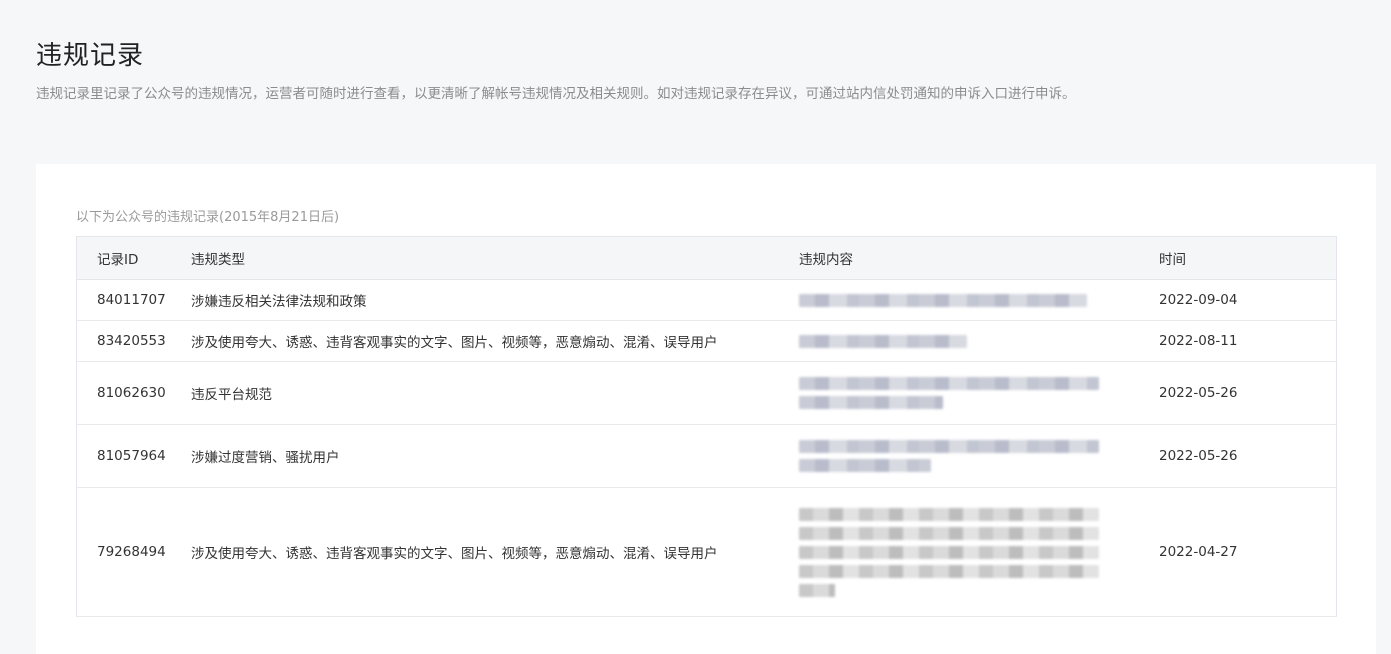 This screenshot has width=1391, height=654. I want to click on column-header-time: 时间, so click(1247, 258).